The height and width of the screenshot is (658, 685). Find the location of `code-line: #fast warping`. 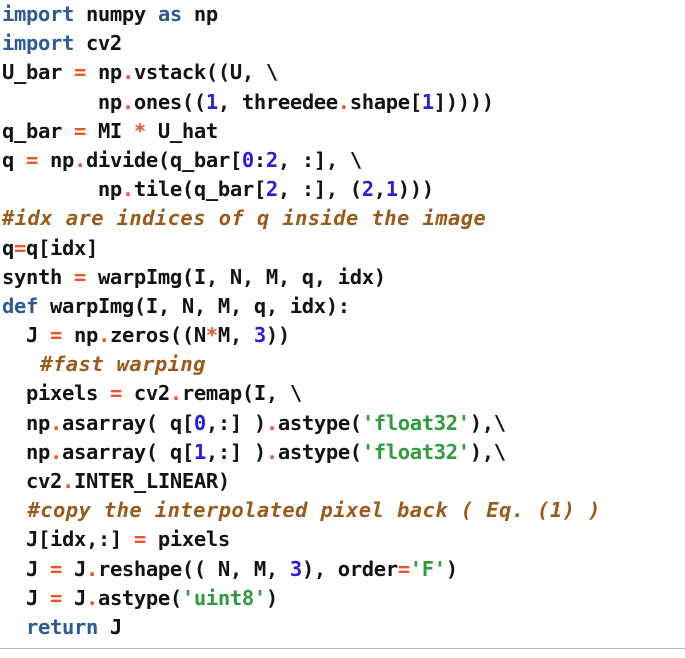

code-line: #fast warping is located at coordinates (342, 364).